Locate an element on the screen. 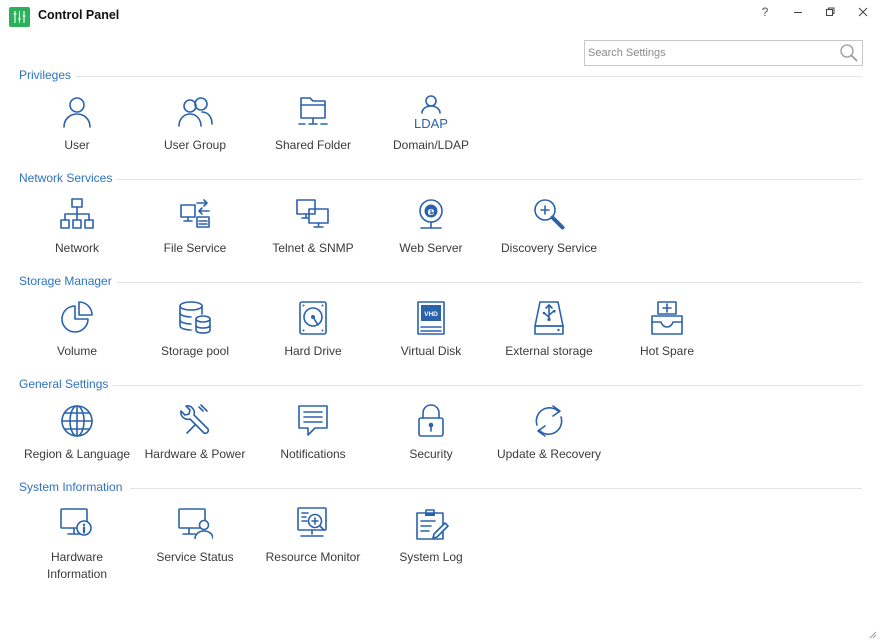 The height and width of the screenshot is (642, 880). item-telnet-snmp: Telnet & SNMP is located at coordinates (313, 242).